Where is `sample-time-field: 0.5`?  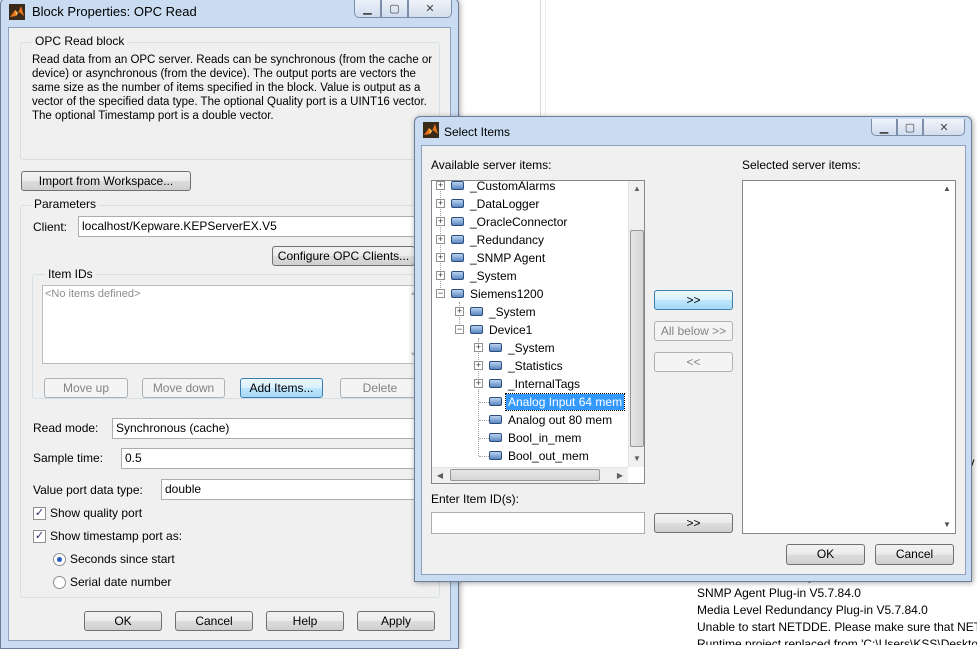 sample-time-field: 0.5 is located at coordinates (273, 458).